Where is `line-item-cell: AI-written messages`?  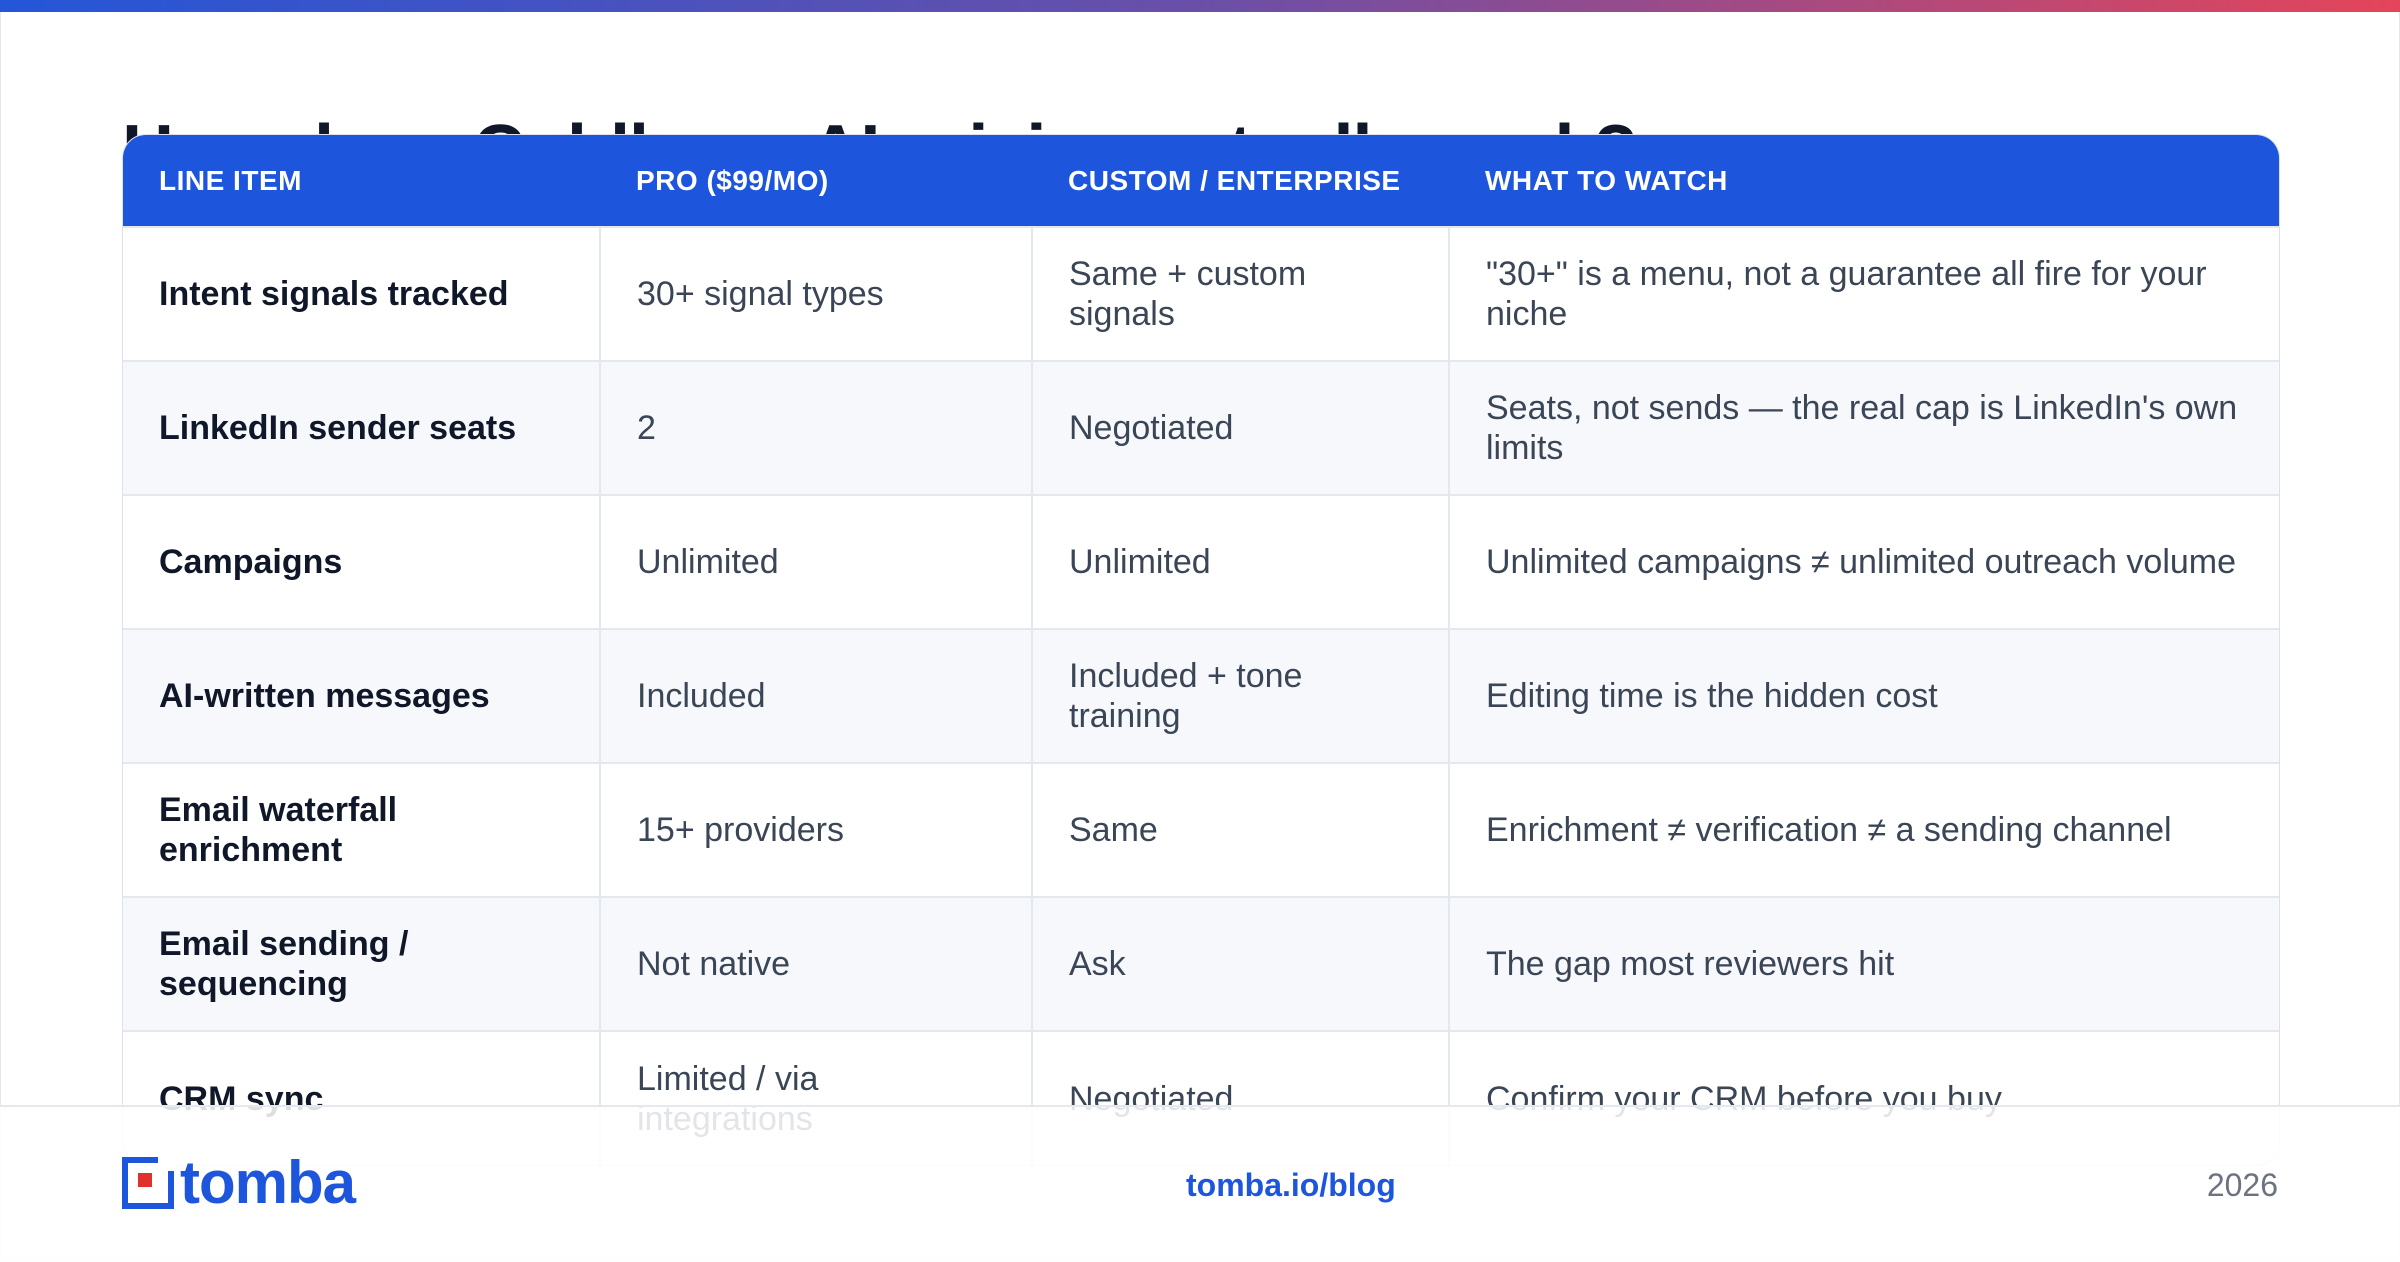 line-item-cell: AI-written messages is located at coordinates (362, 695).